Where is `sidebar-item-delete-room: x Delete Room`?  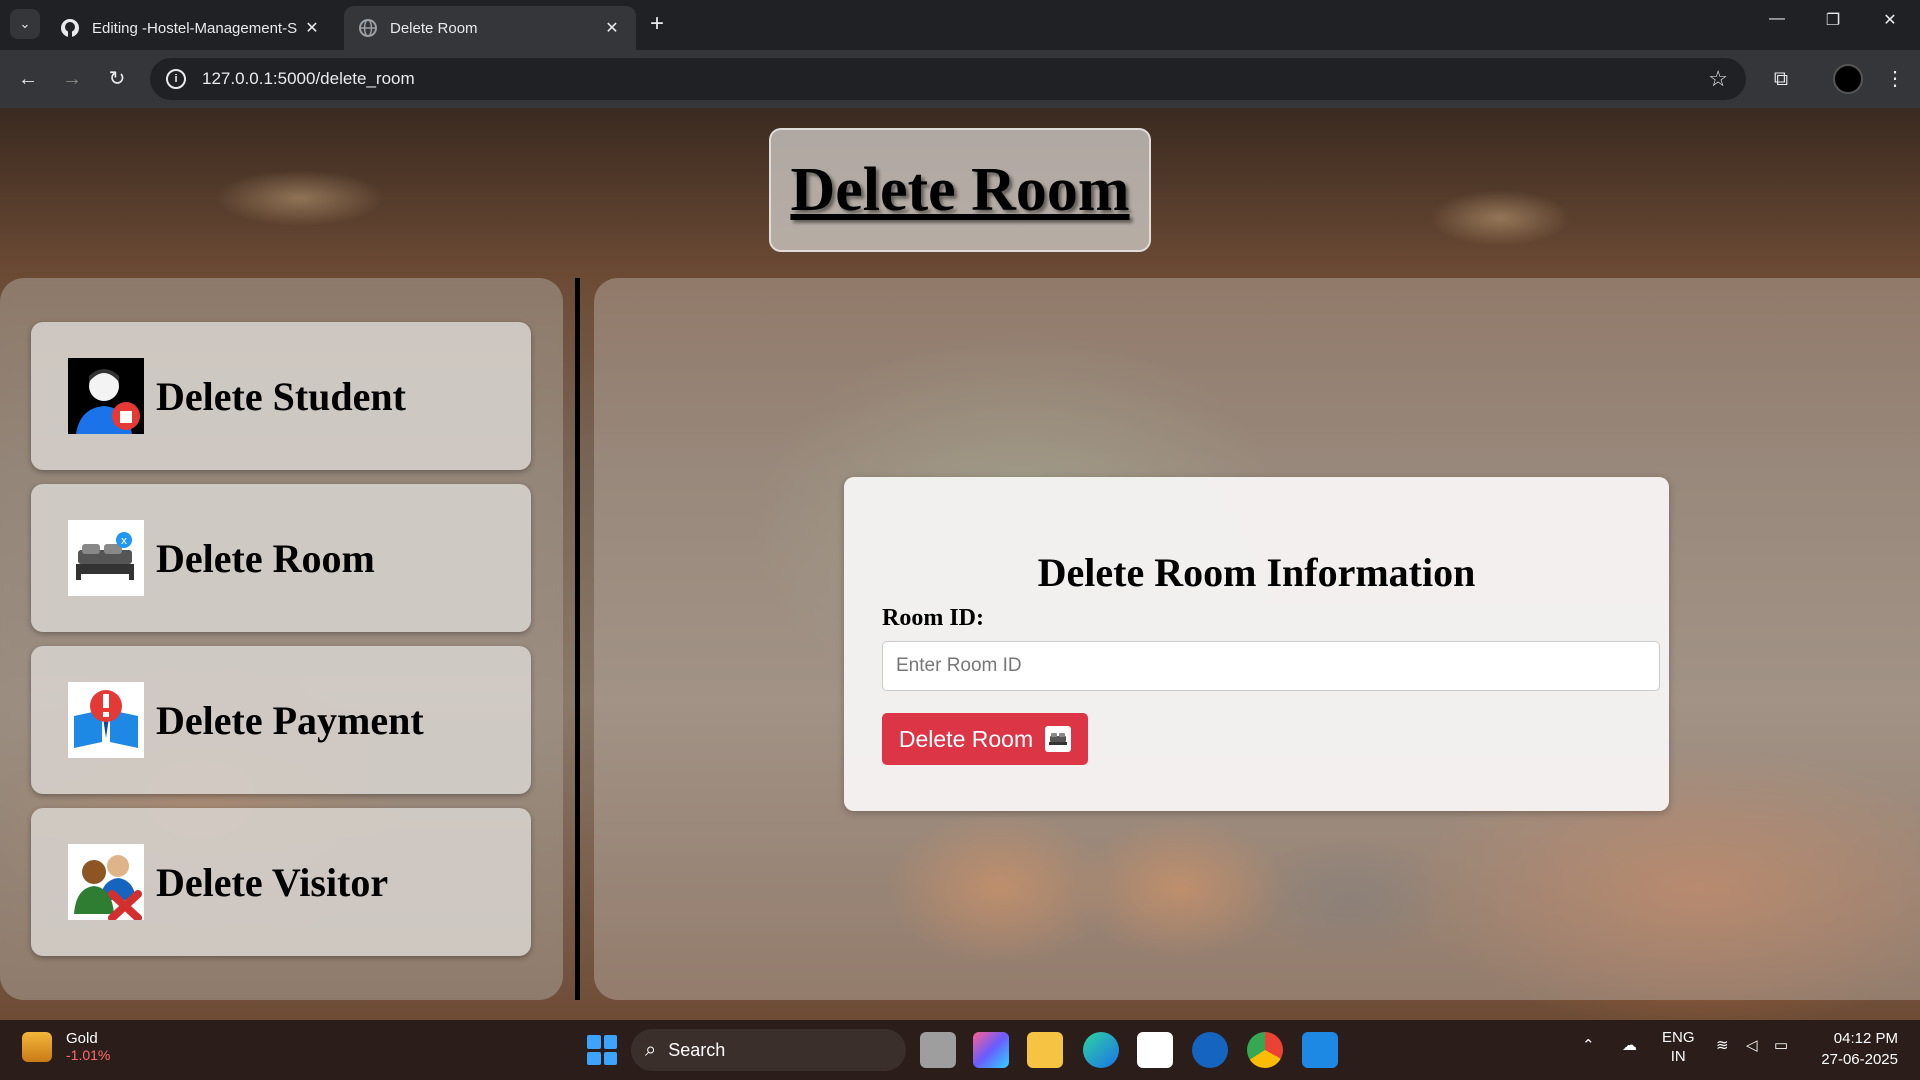 sidebar-item-delete-room: x Delete Room is located at coordinates (281, 558).